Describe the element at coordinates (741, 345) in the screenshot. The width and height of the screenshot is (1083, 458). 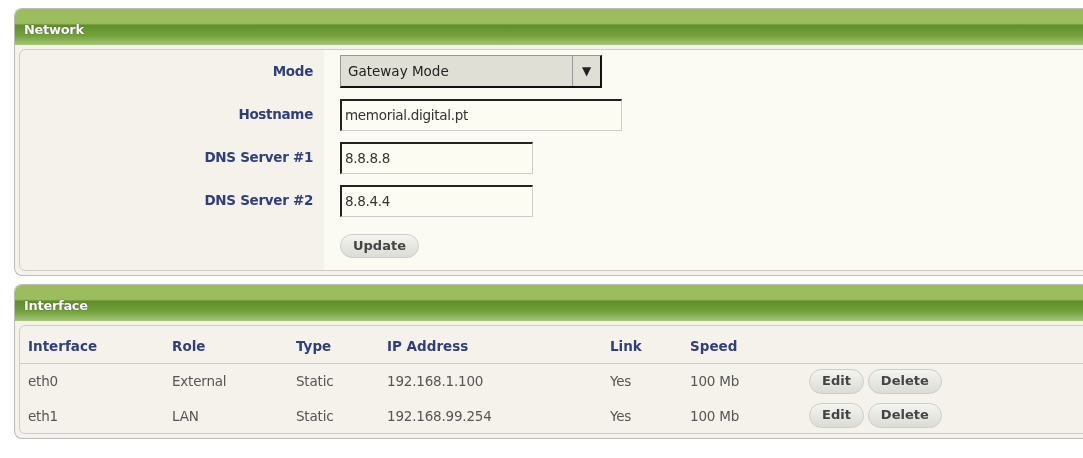
I see `column-header: Speed` at that location.